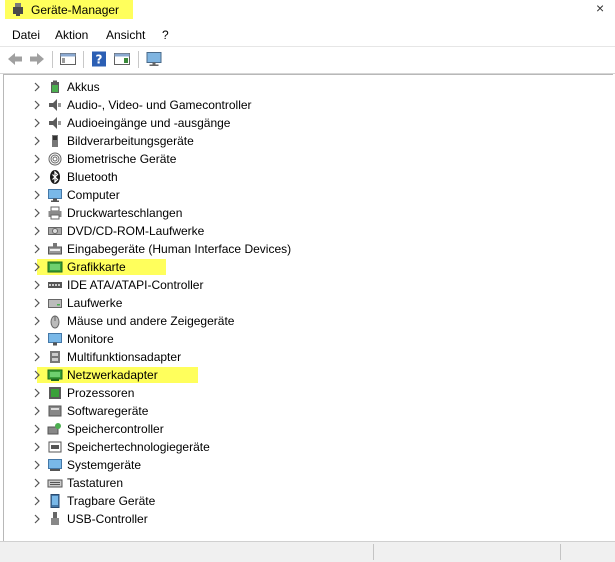 The height and width of the screenshot is (562, 615). What do you see at coordinates (55, 177) in the screenshot?
I see `bluetooth-icon` at bounding box center [55, 177].